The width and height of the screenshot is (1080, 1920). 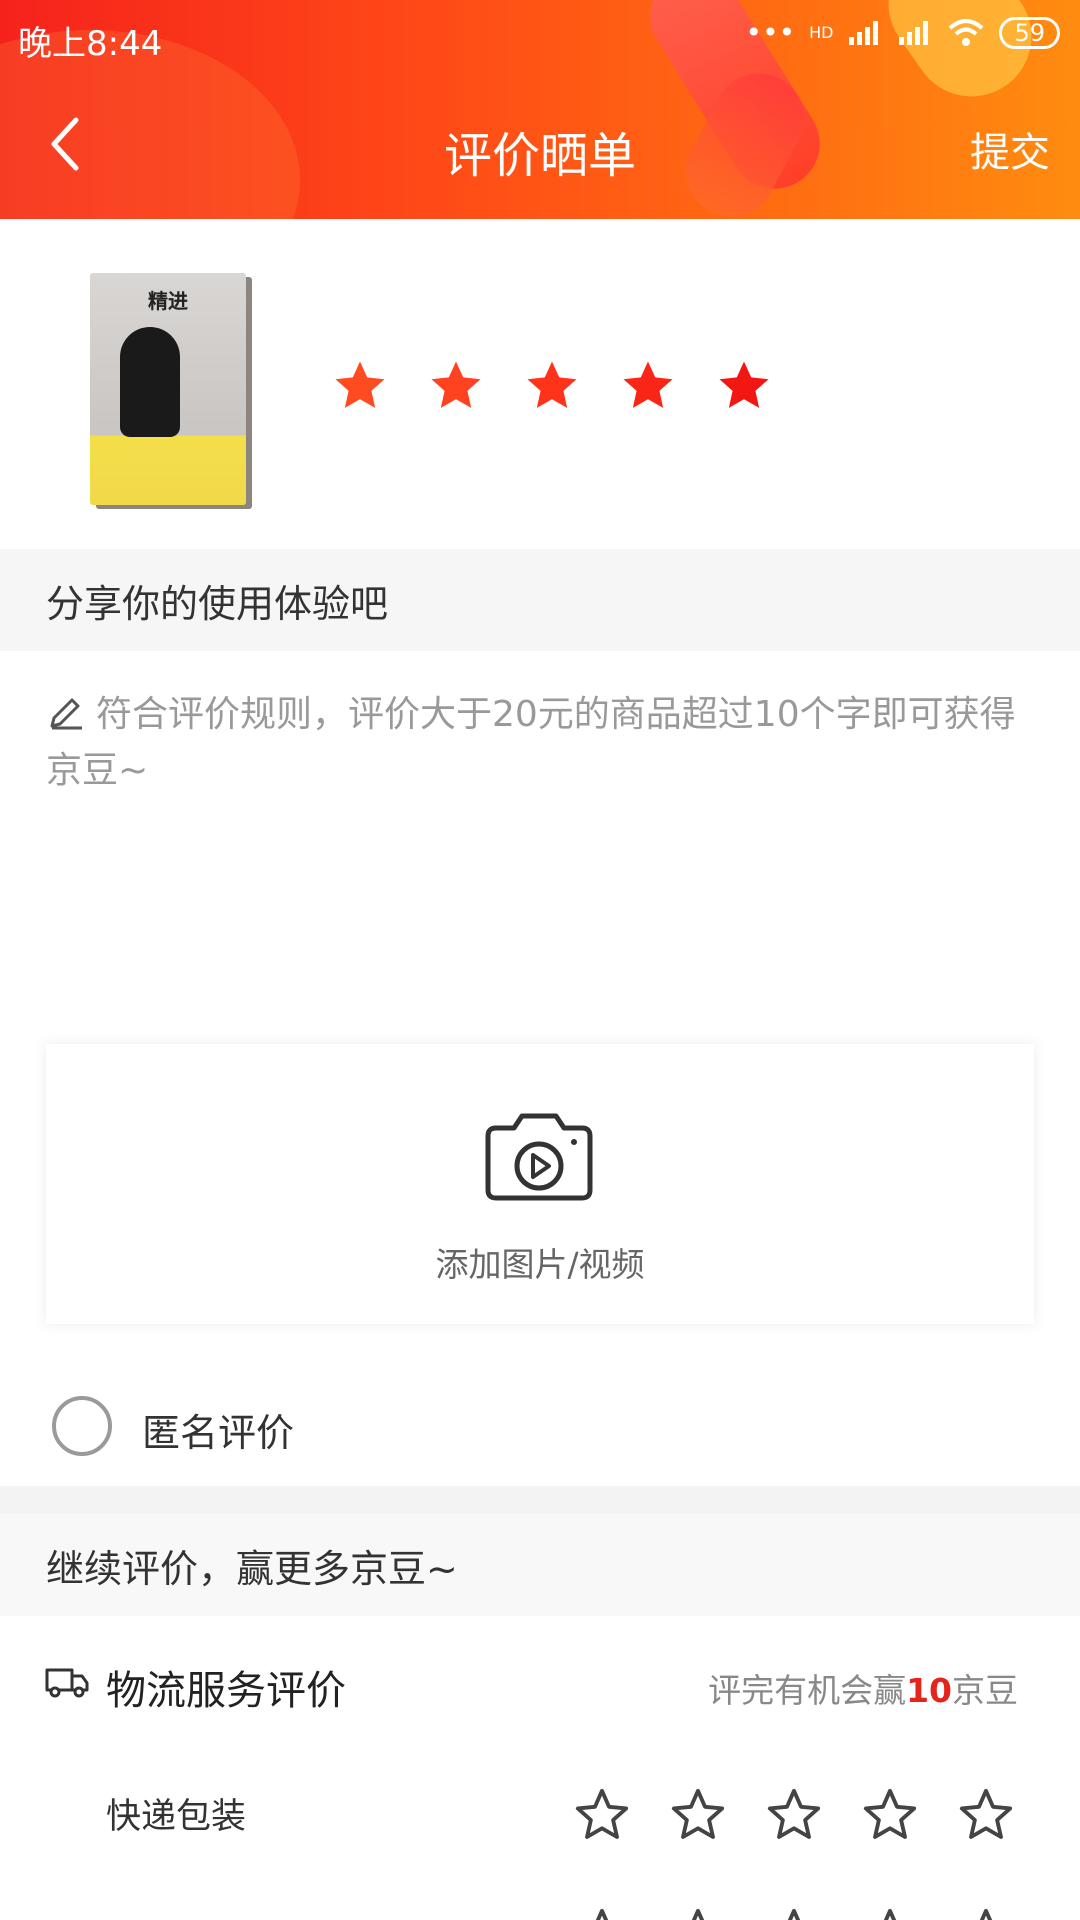 I want to click on header: 晚上8:44 ••• HD 59 评价晒单 提交, so click(x=540, y=109).